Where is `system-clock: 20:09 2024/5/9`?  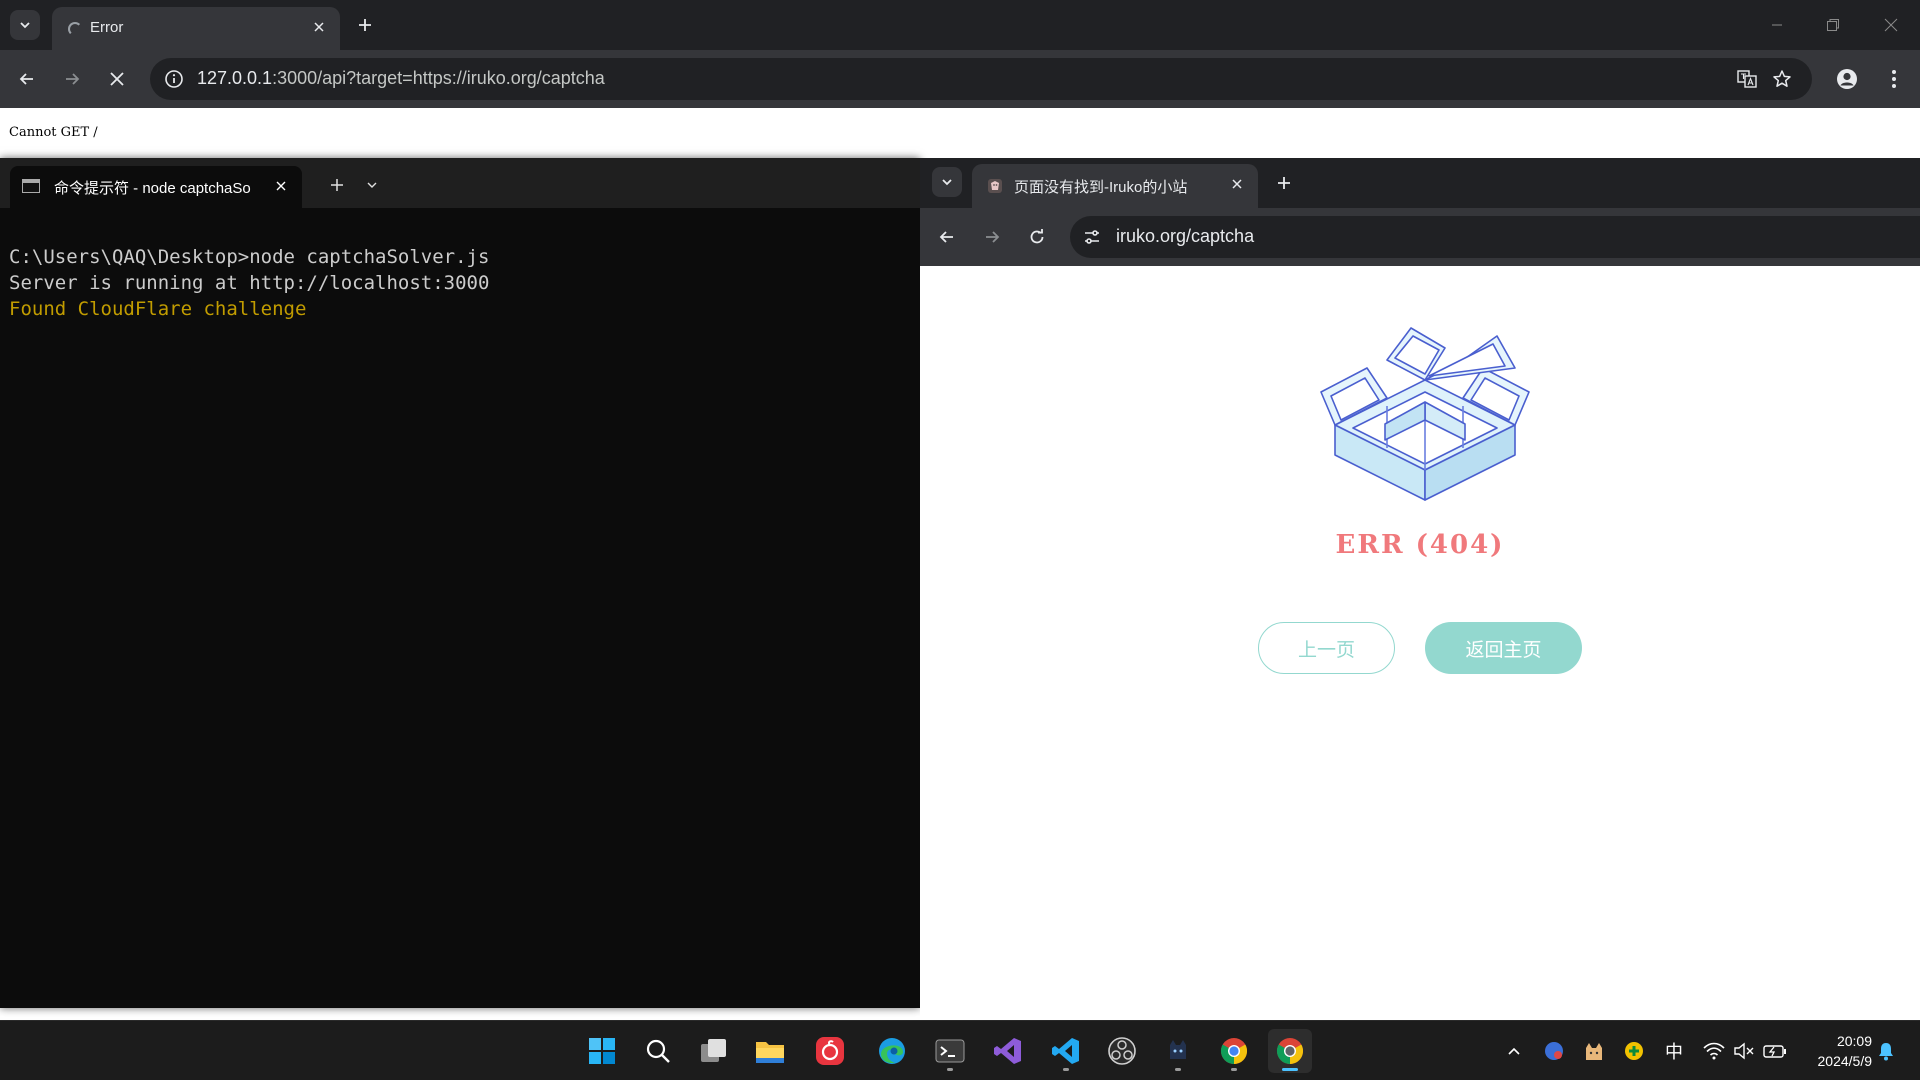 system-clock: 20:09 2024/5/9 is located at coordinates (1845, 1051).